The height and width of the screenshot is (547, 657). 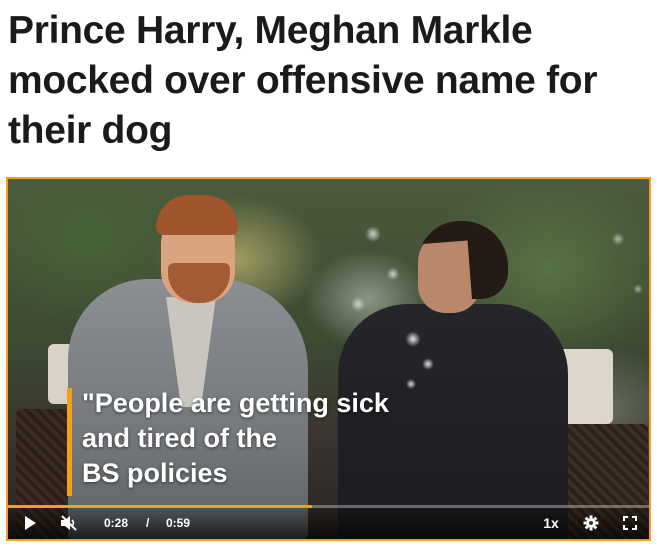 I want to click on caption-accent-bar, so click(x=69, y=442).